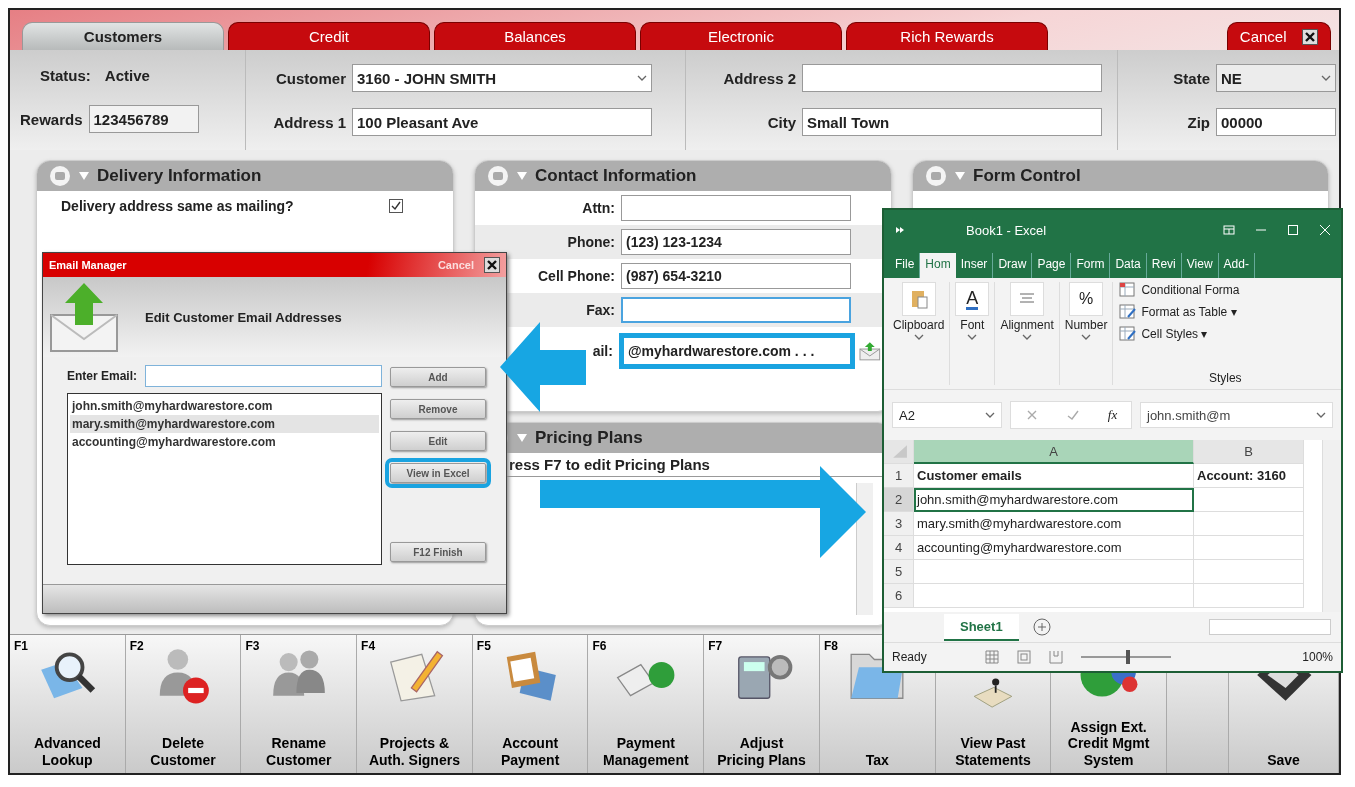  I want to click on state-dropdown: NE, so click(1276, 78).